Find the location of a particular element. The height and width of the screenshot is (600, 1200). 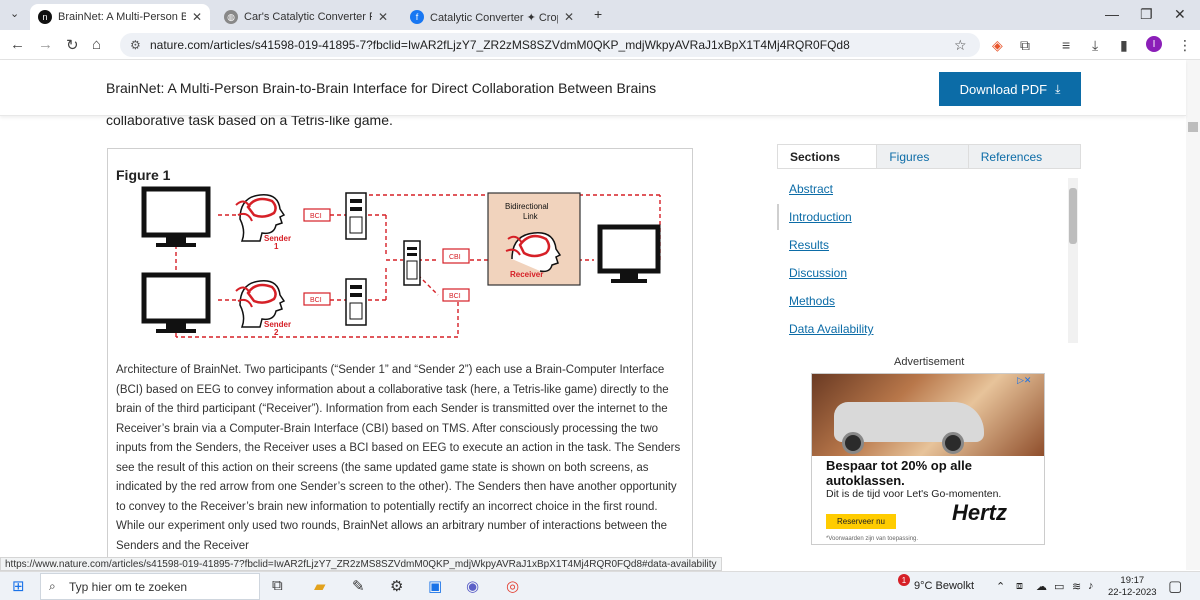

section-link-data-availability: Data Availability is located at coordinates (831, 329).